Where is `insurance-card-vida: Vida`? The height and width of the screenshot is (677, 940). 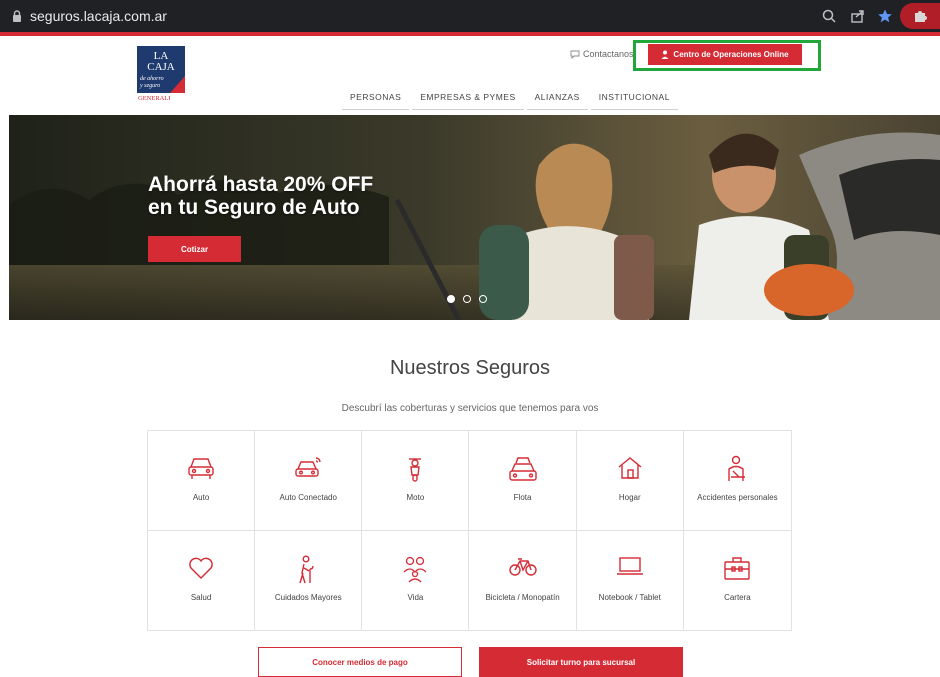 insurance-card-vida: Vida is located at coordinates (416, 580).